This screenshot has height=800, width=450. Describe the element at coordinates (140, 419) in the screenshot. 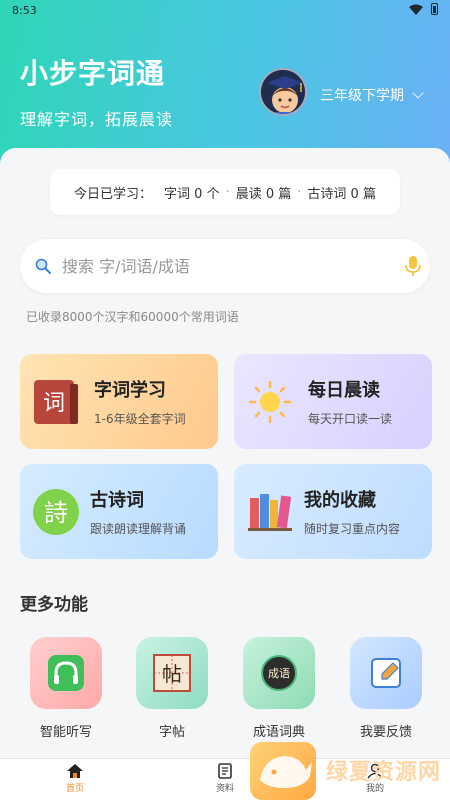

I see `card-subtitle: 1-6年级全套字词` at that location.